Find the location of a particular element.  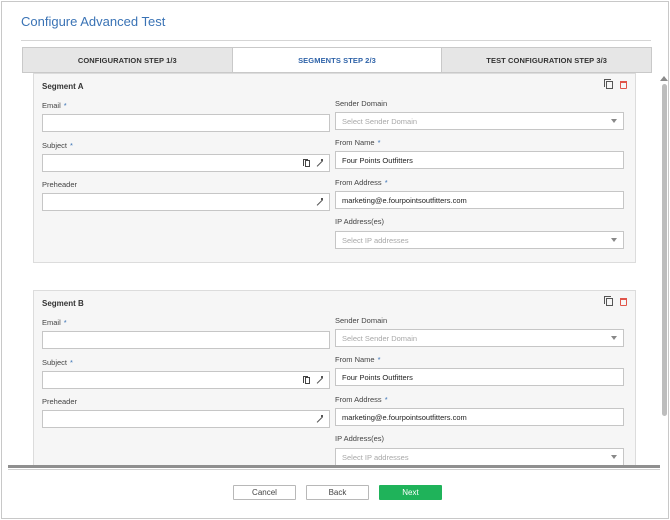

tab-configuration: CONFIGURATION STEP 1/3 is located at coordinates (128, 60).